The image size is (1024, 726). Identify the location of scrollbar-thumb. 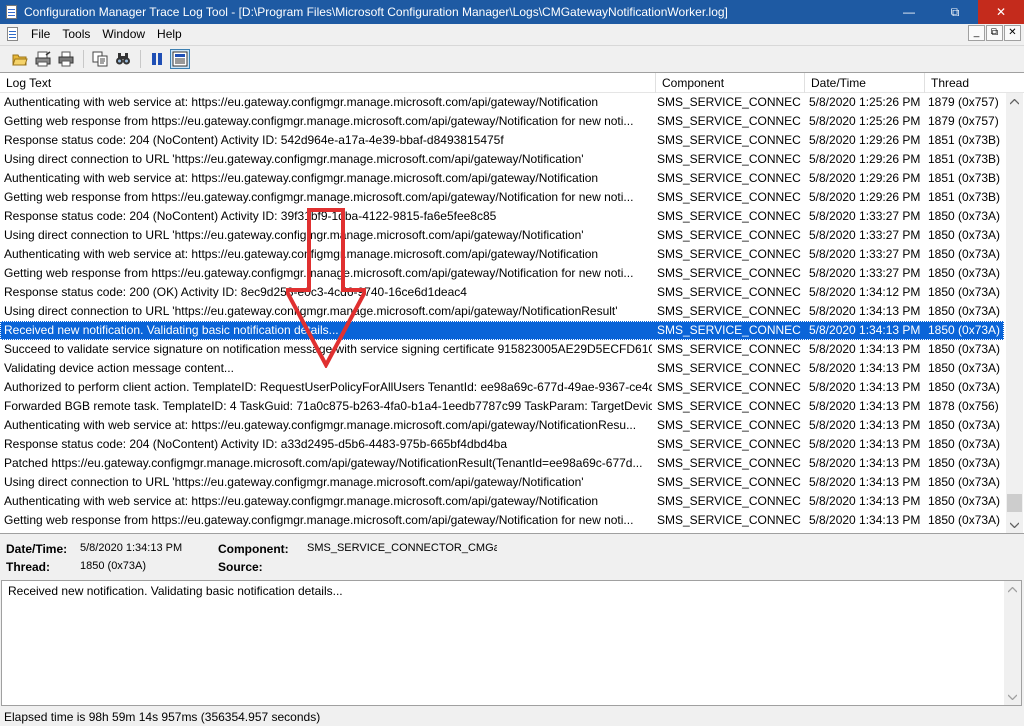
(1014, 503).